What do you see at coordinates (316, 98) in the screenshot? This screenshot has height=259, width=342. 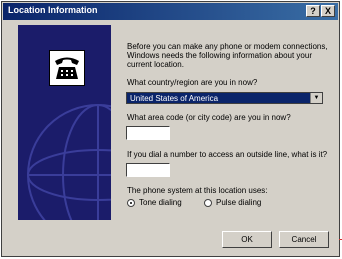 I see `chevron-down-icon: ▼` at bounding box center [316, 98].